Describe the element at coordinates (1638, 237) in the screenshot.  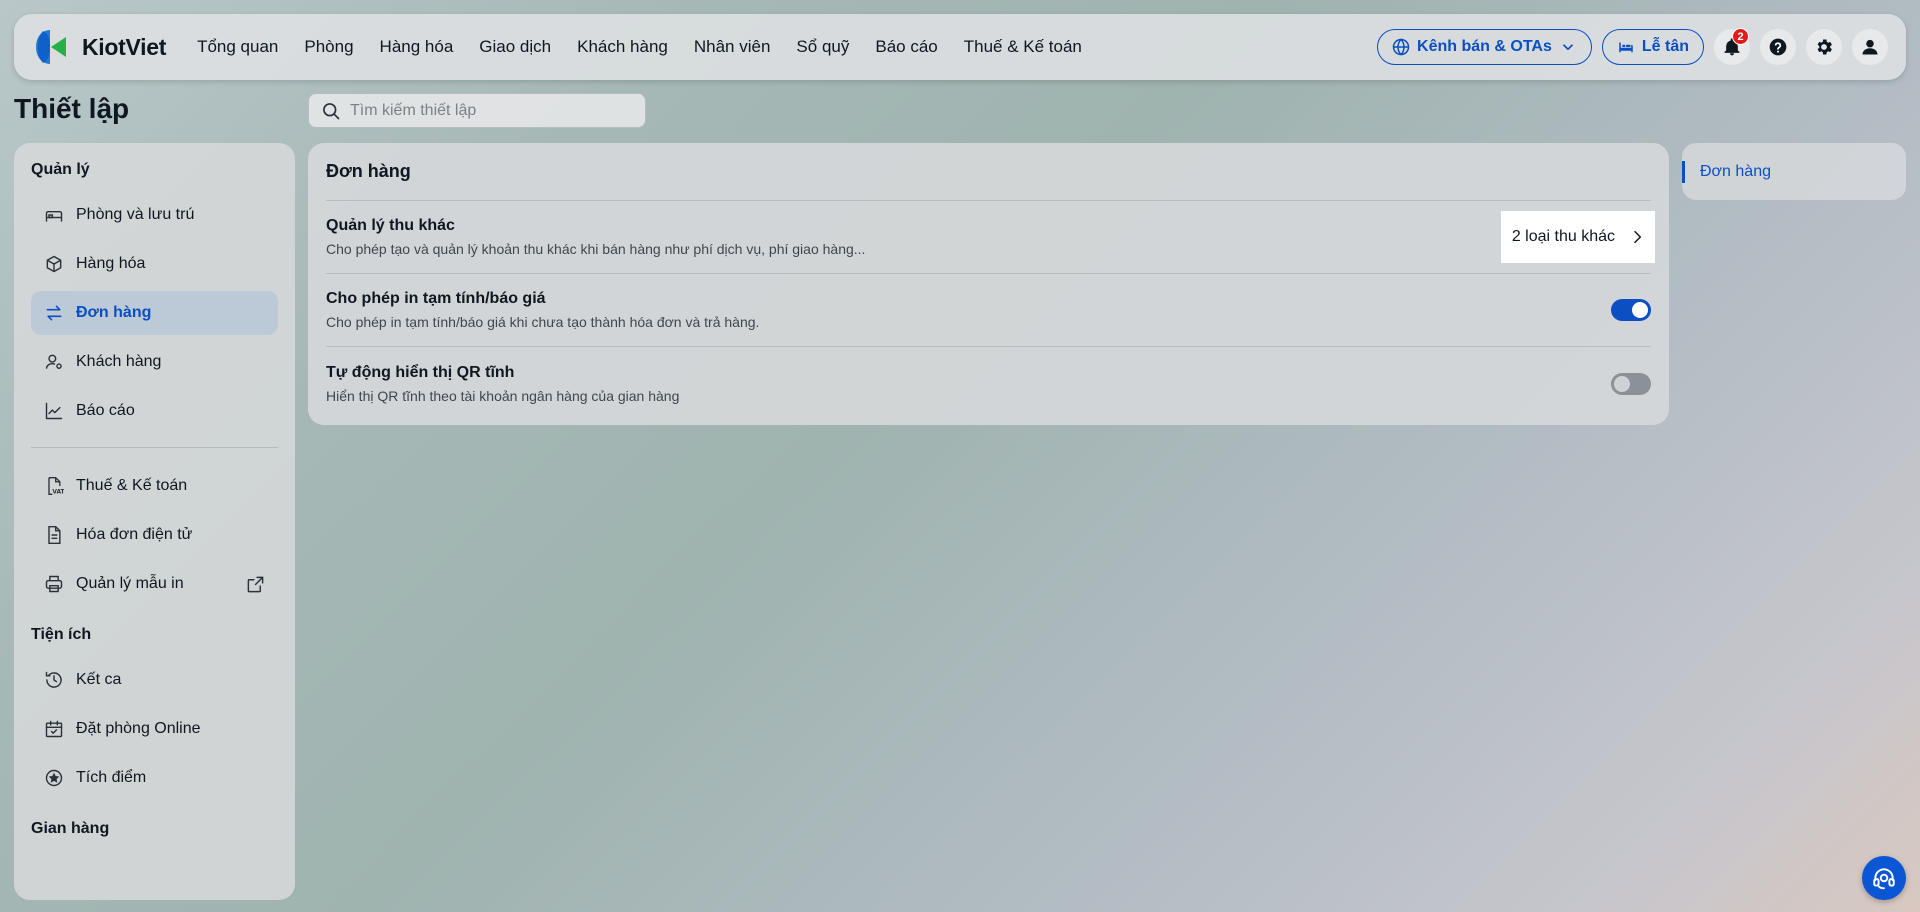
I see `chevron-right-icon` at that location.